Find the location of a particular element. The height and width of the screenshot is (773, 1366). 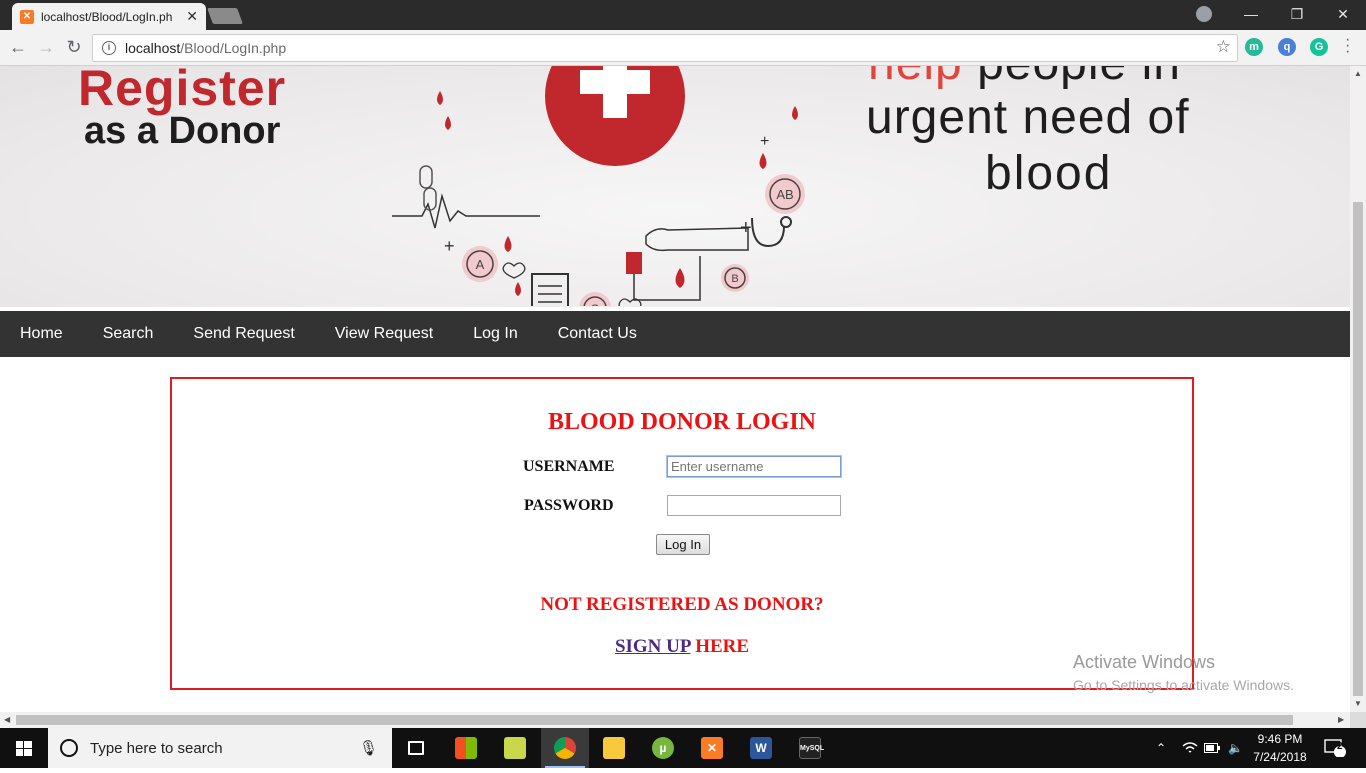

banner-help-red: help is located at coordinates (915, 78).